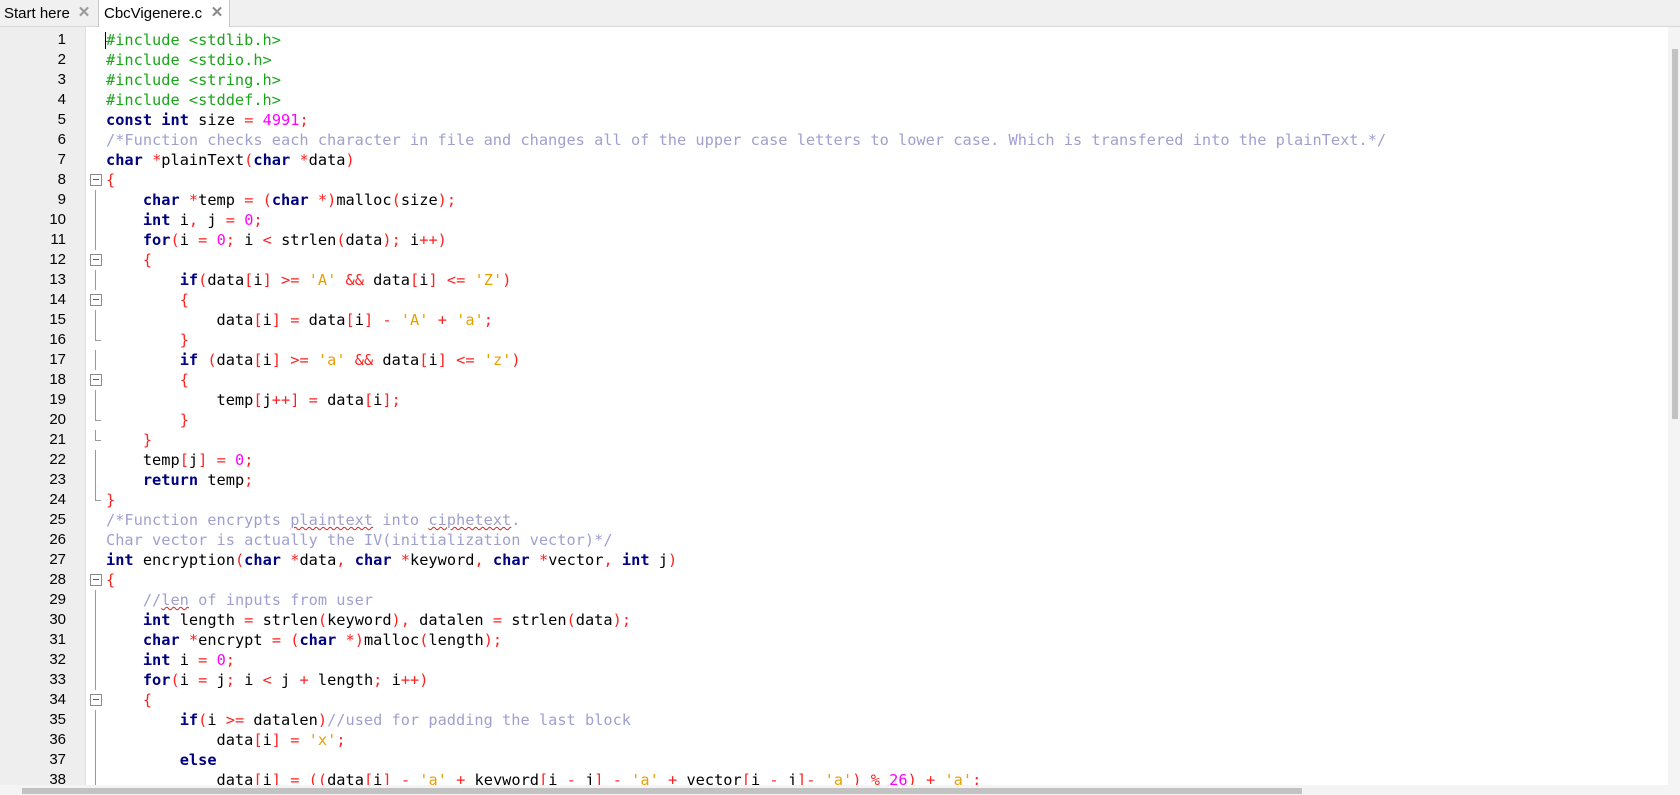  I want to click on code-line: 2 #include <stdio.h>, so click(837, 60).